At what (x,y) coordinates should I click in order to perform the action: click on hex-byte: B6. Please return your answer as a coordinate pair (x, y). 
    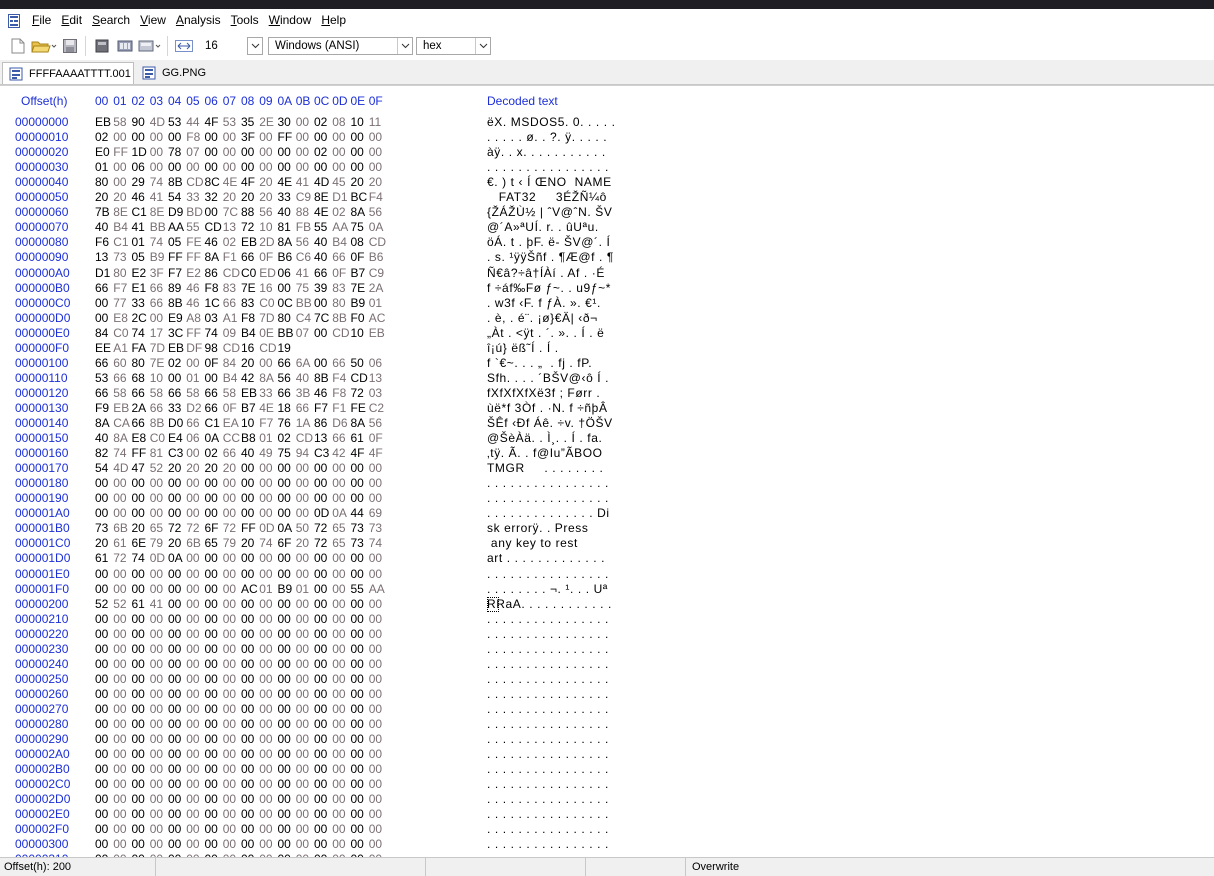
    Looking at the image, I should click on (287, 257).